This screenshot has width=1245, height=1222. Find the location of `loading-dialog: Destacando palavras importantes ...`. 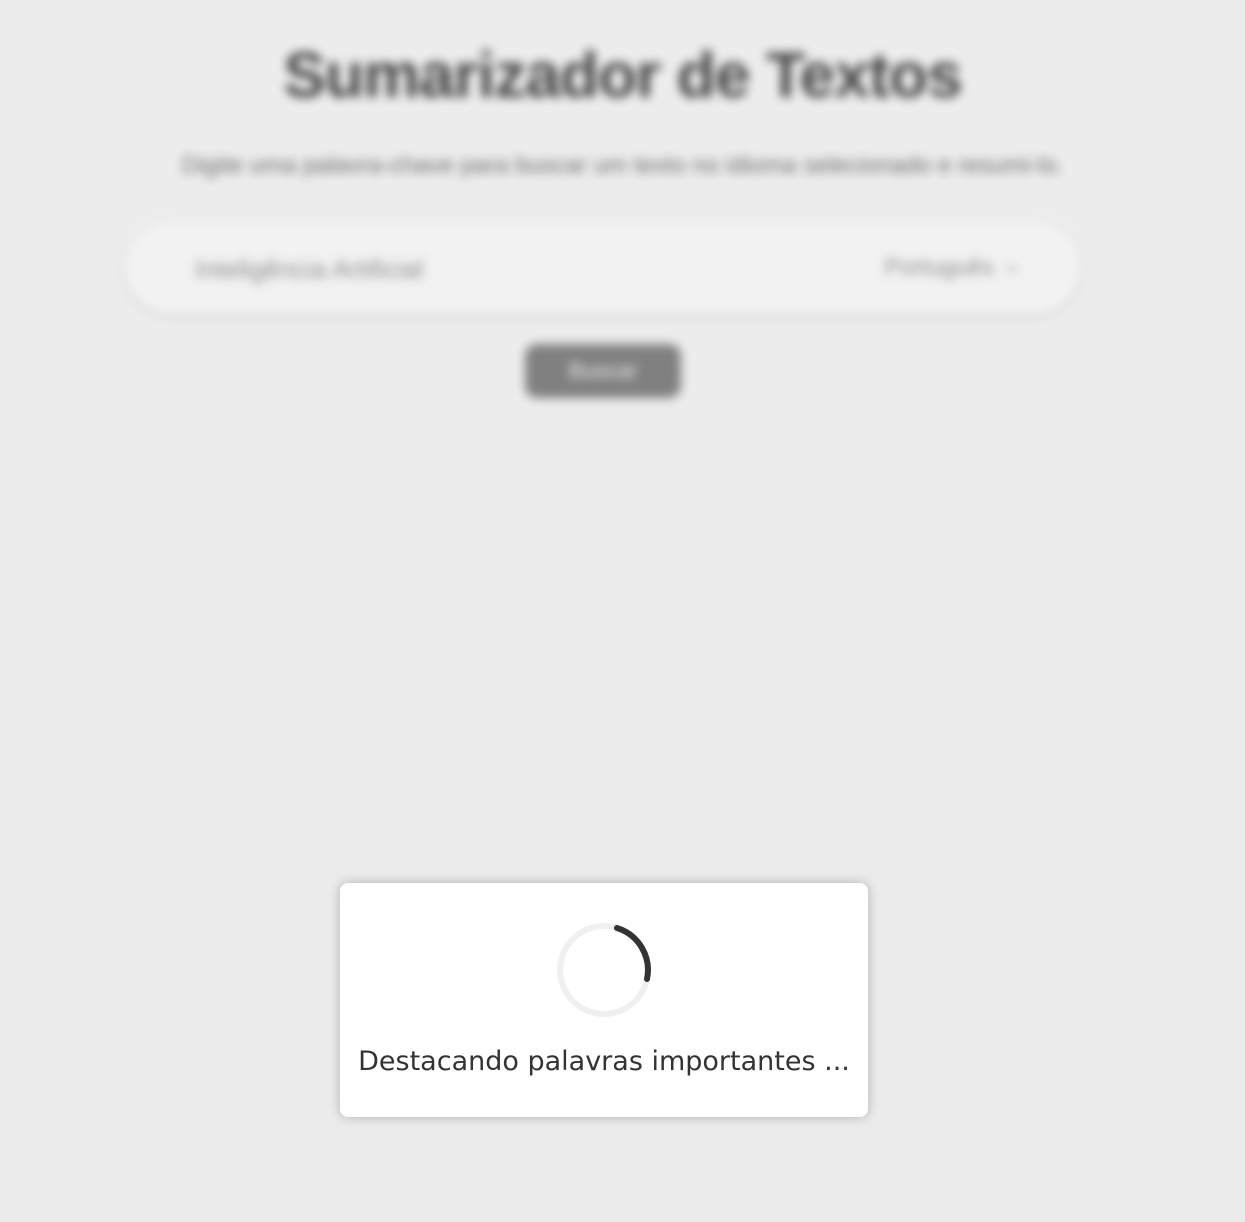

loading-dialog: Destacando palavras importantes ... is located at coordinates (604, 1000).